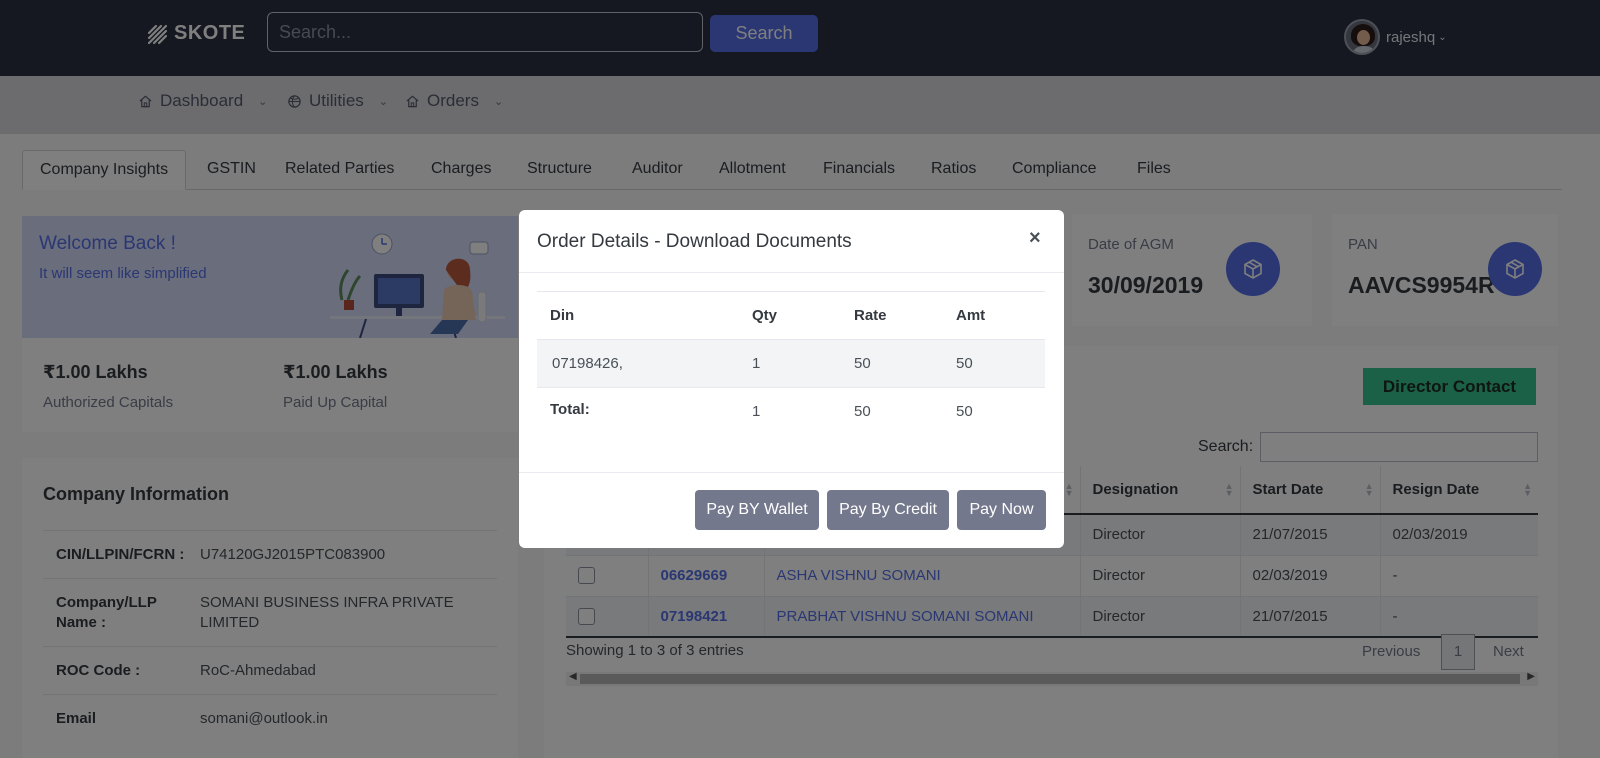  What do you see at coordinates (1035, 238) in the screenshot?
I see `close-icon: ×` at bounding box center [1035, 238].